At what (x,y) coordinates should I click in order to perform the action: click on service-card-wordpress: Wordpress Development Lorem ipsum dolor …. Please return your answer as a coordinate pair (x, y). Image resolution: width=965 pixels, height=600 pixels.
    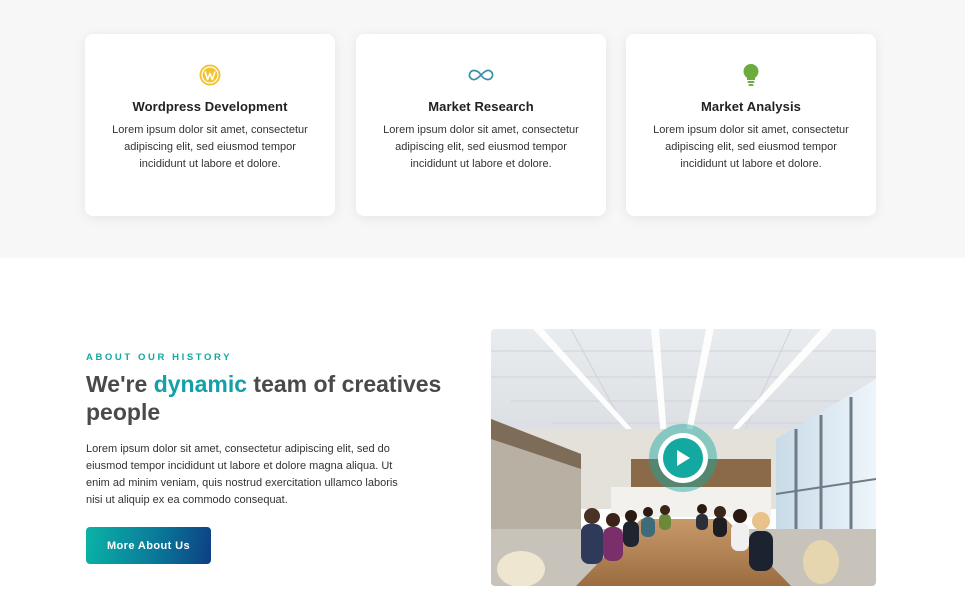
    Looking at the image, I should click on (210, 125).